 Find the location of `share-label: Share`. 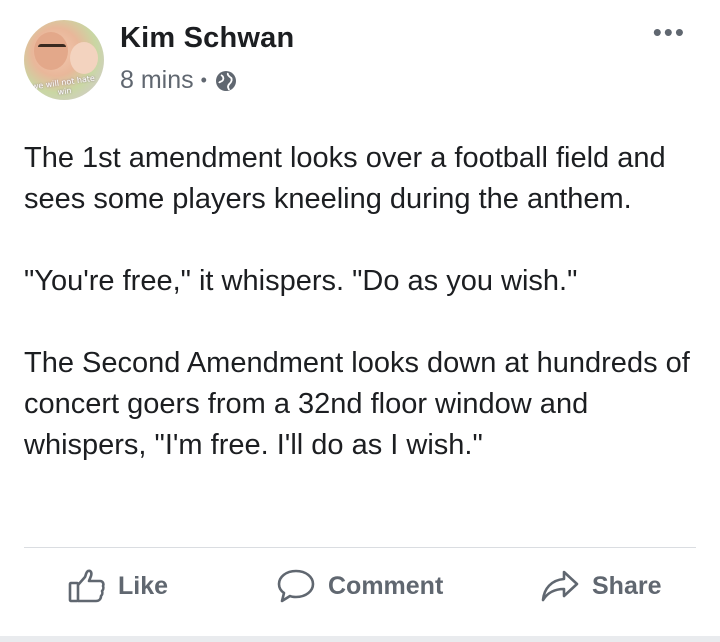

share-label: Share is located at coordinates (627, 585).